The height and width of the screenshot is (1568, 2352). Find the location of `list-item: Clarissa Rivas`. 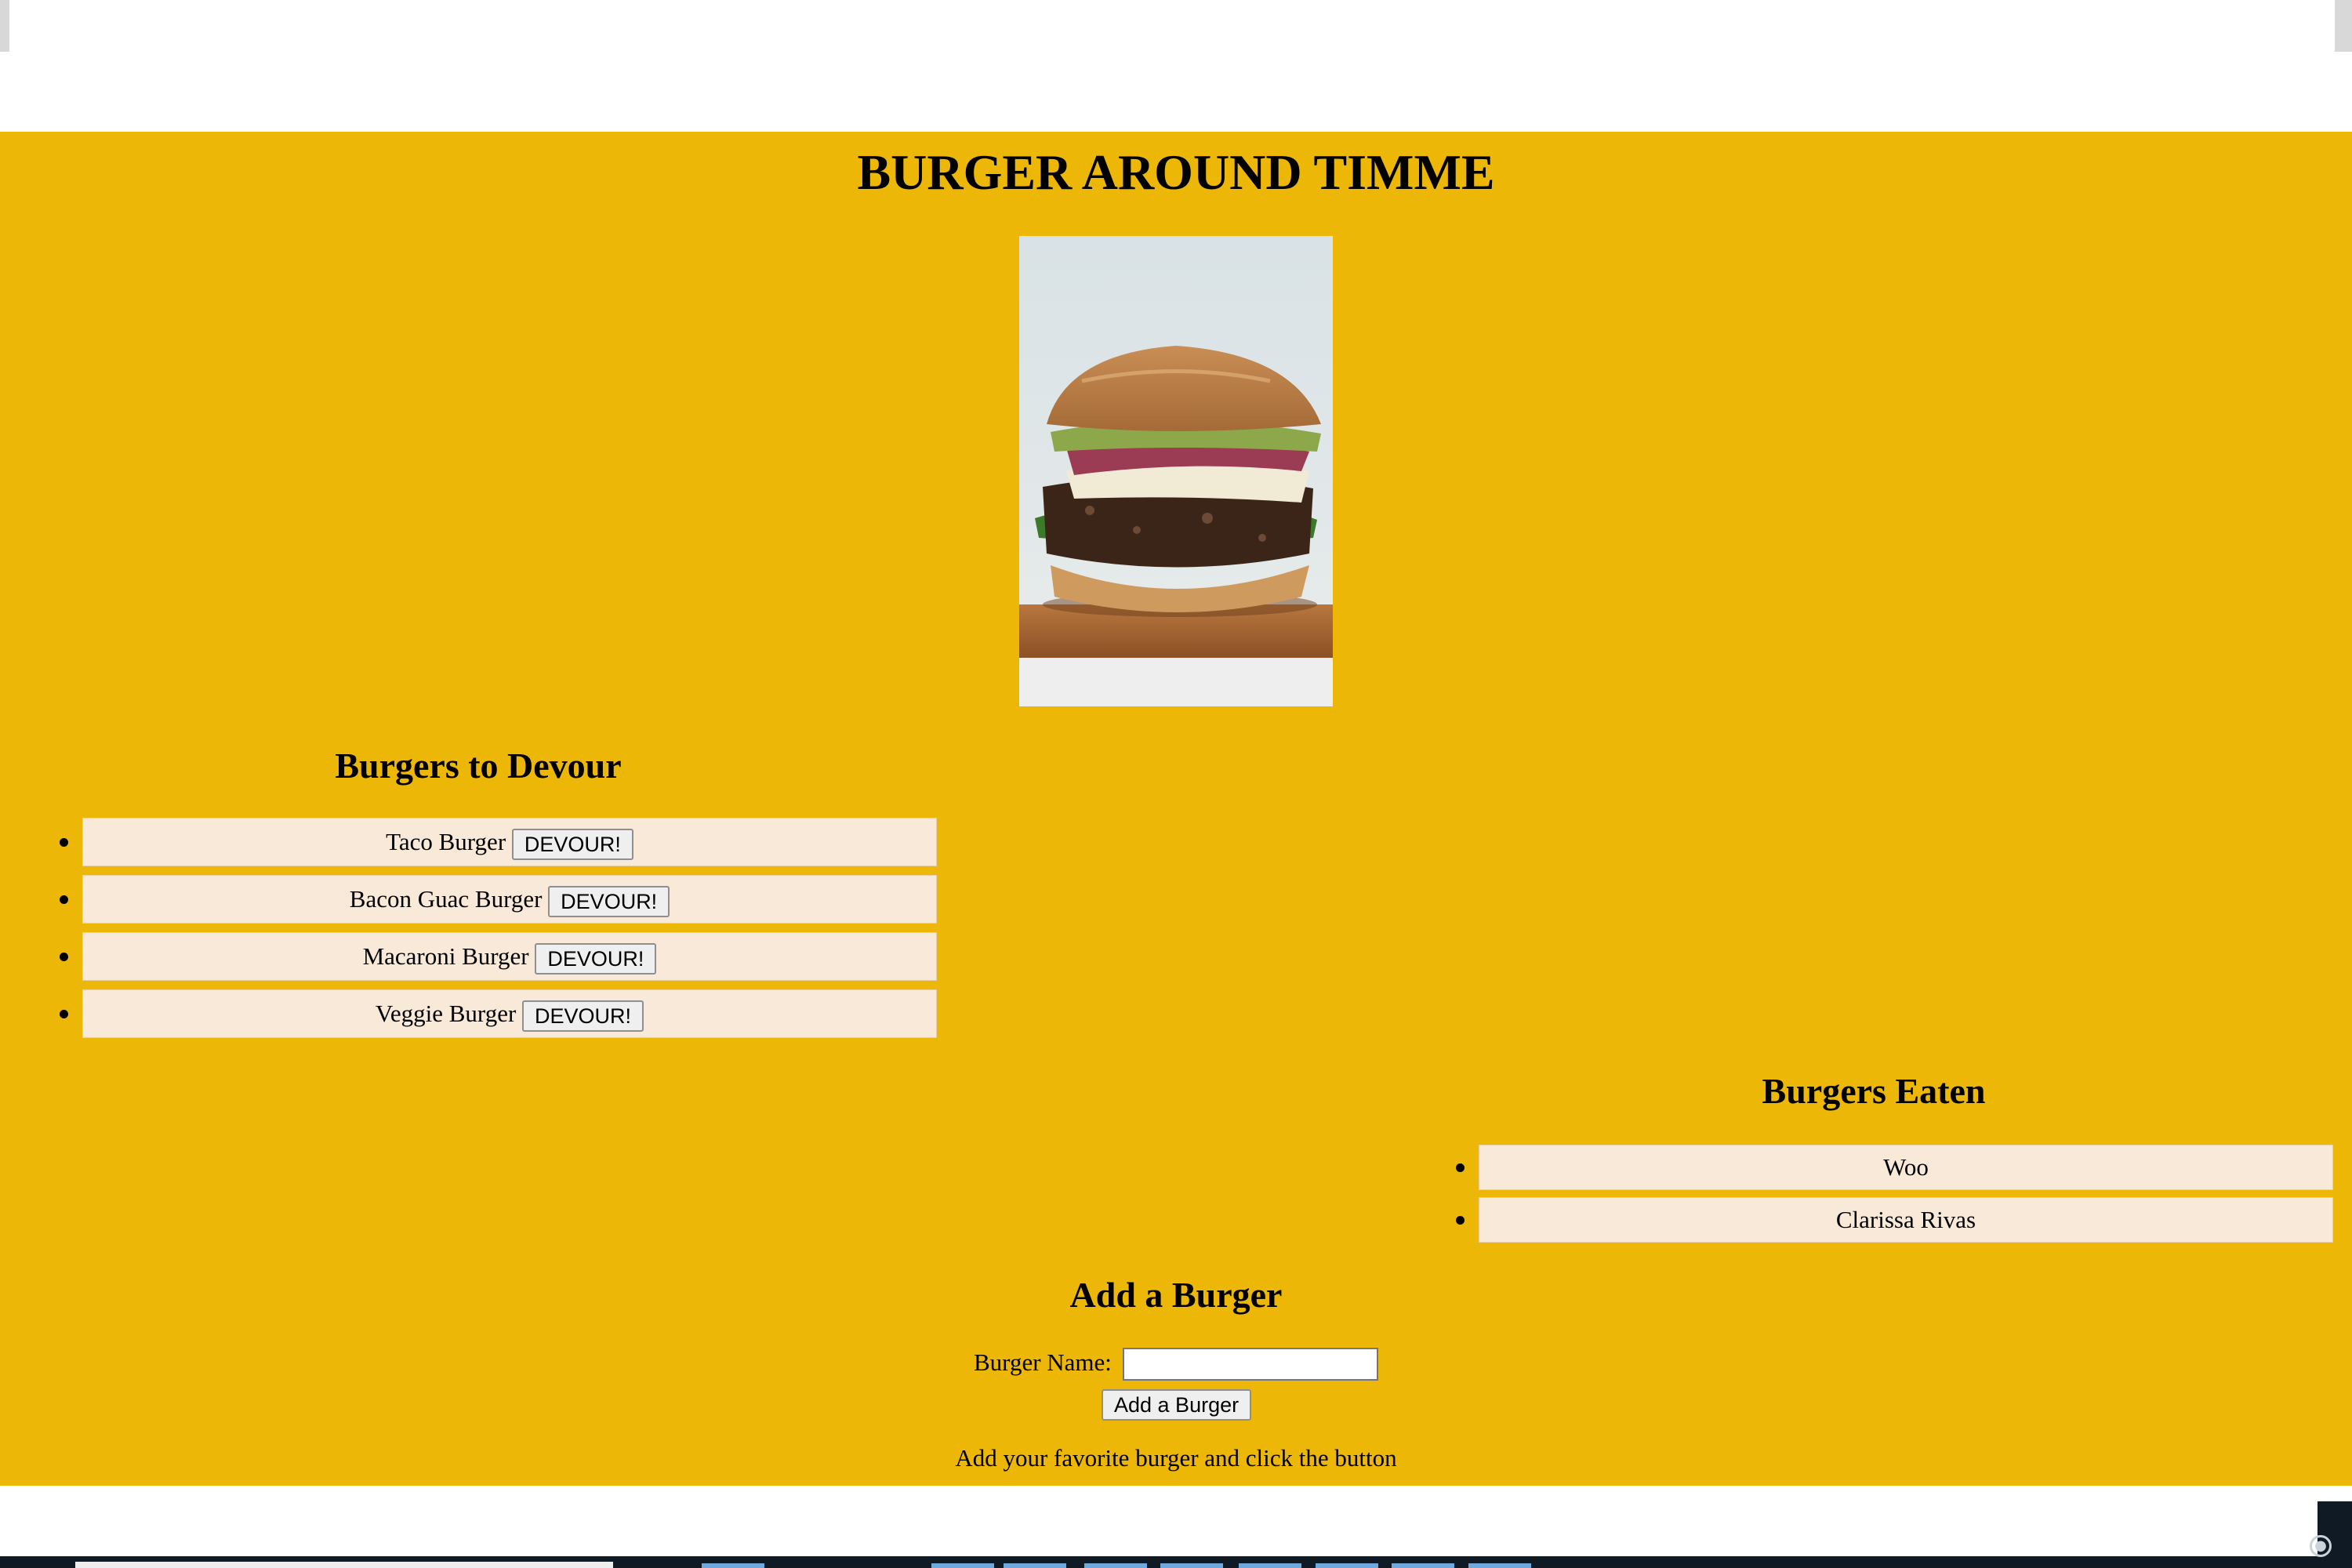

list-item: Clarissa Rivas is located at coordinates (1894, 1220).